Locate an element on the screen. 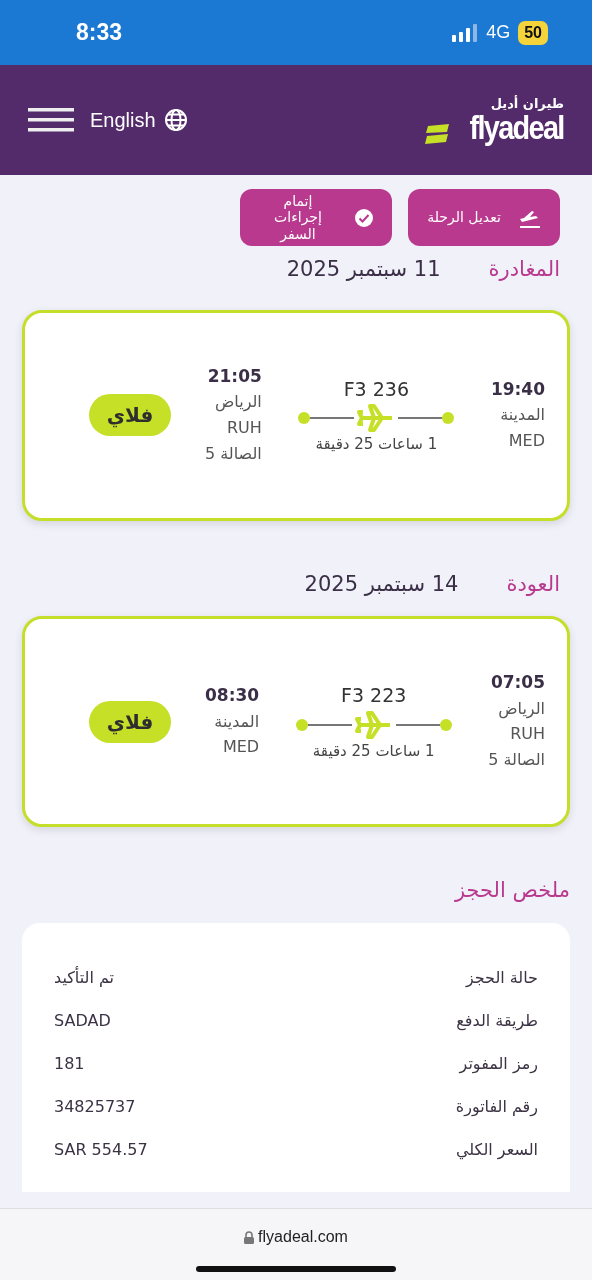 This screenshot has width=592, height=1280. logo-subtitle: طيران أديل is located at coordinates (527, 103).